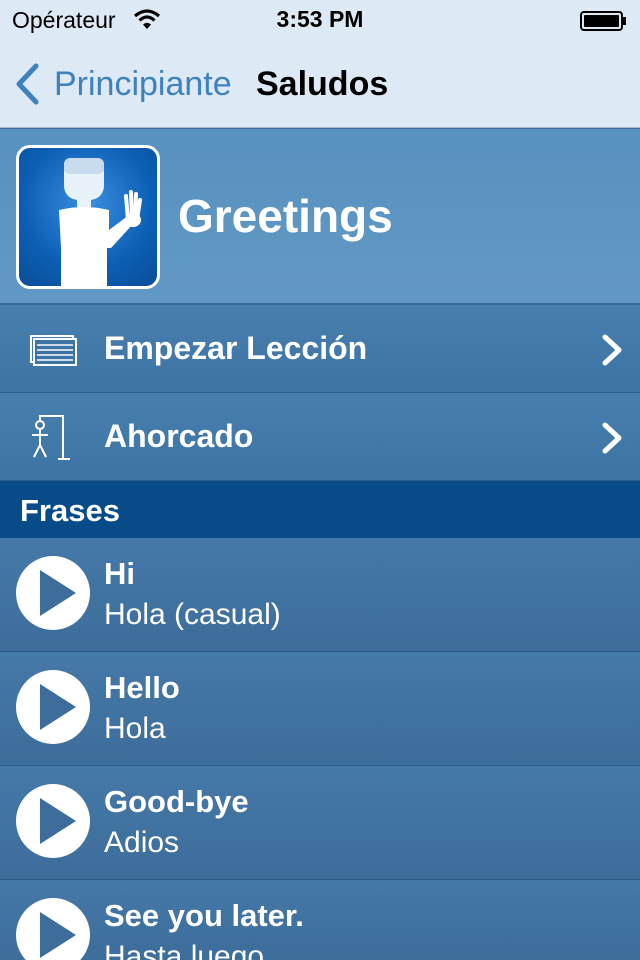 This screenshot has width=640, height=960. Describe the element at coordinates (100, 222) in the screenshot. I see `waving-person-icon` at that location.